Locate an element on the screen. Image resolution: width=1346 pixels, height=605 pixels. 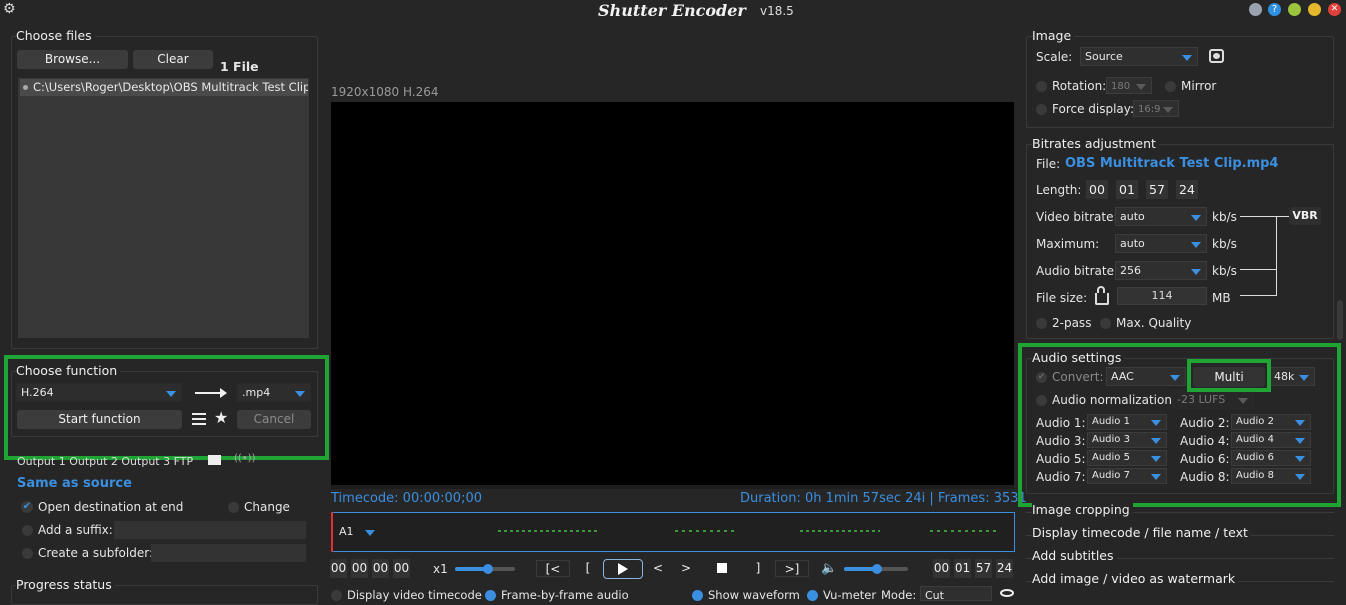
maximum-label: Maximum: is located at coordinates (1068, 244).